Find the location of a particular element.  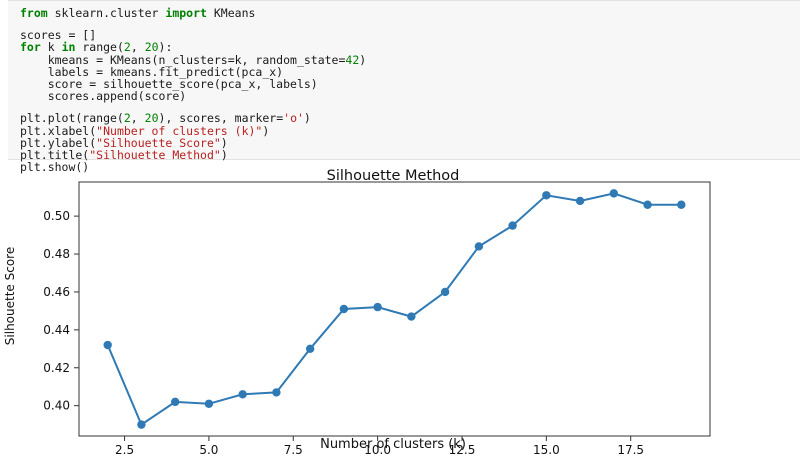

code-token: import is located at coordinates (186, 13).